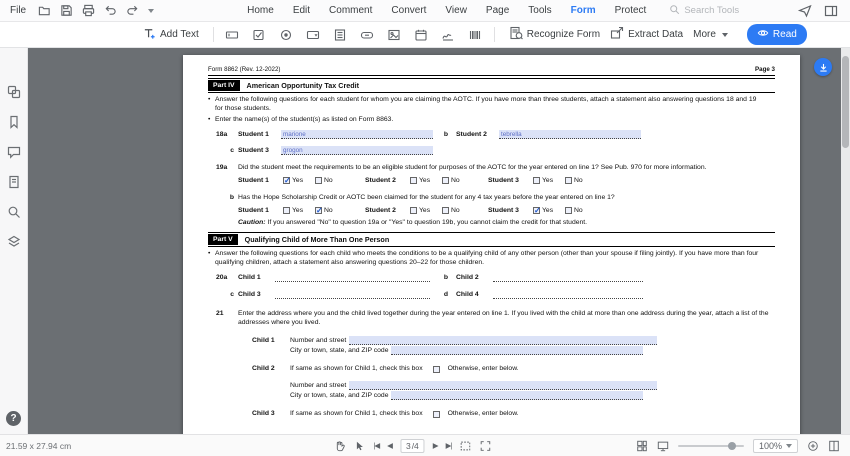 The width and height of the screenshot is (850, 456). What do you see at coordinates (497, 10) in the screenshot?
I see `tab-page: Page` at bounding box center [497, 10].